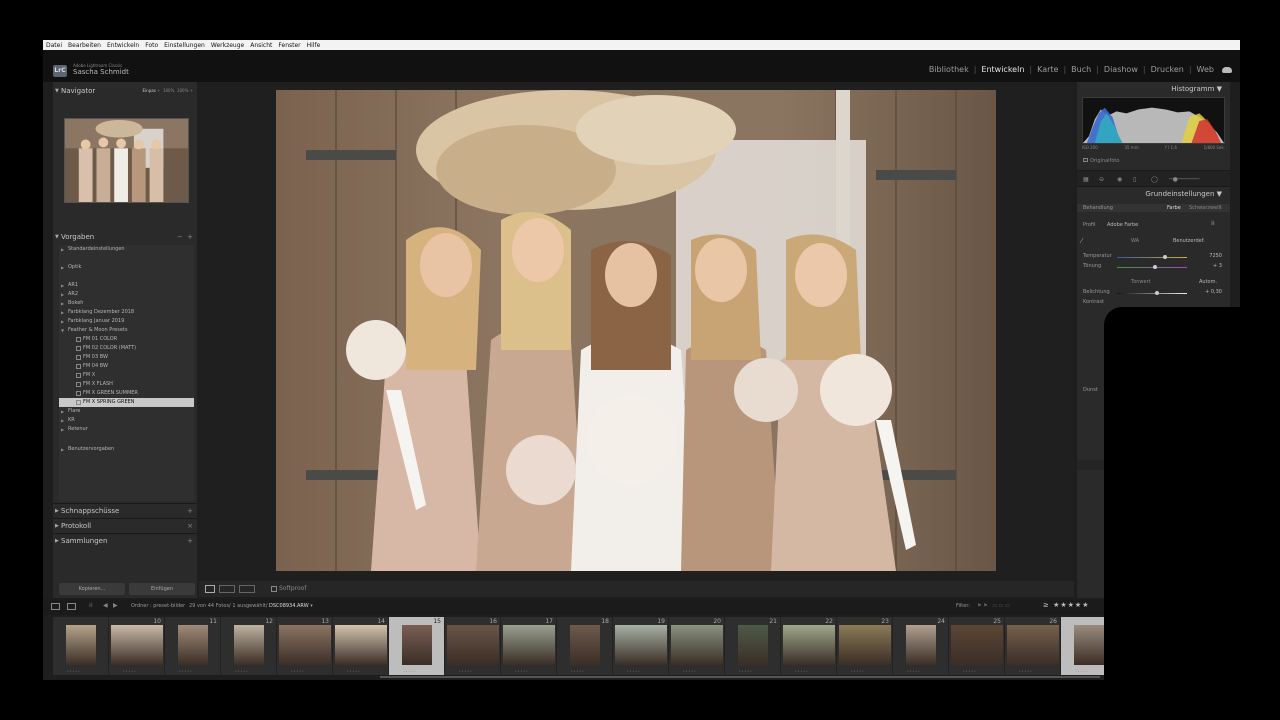 Image resolution: width=1280 pixels, height=720 pixels. What do you see at coordinates (137, 646) in the screenshot?
I see `filmstrip-cell: 10 •••••` at bounding box center [137, 646].